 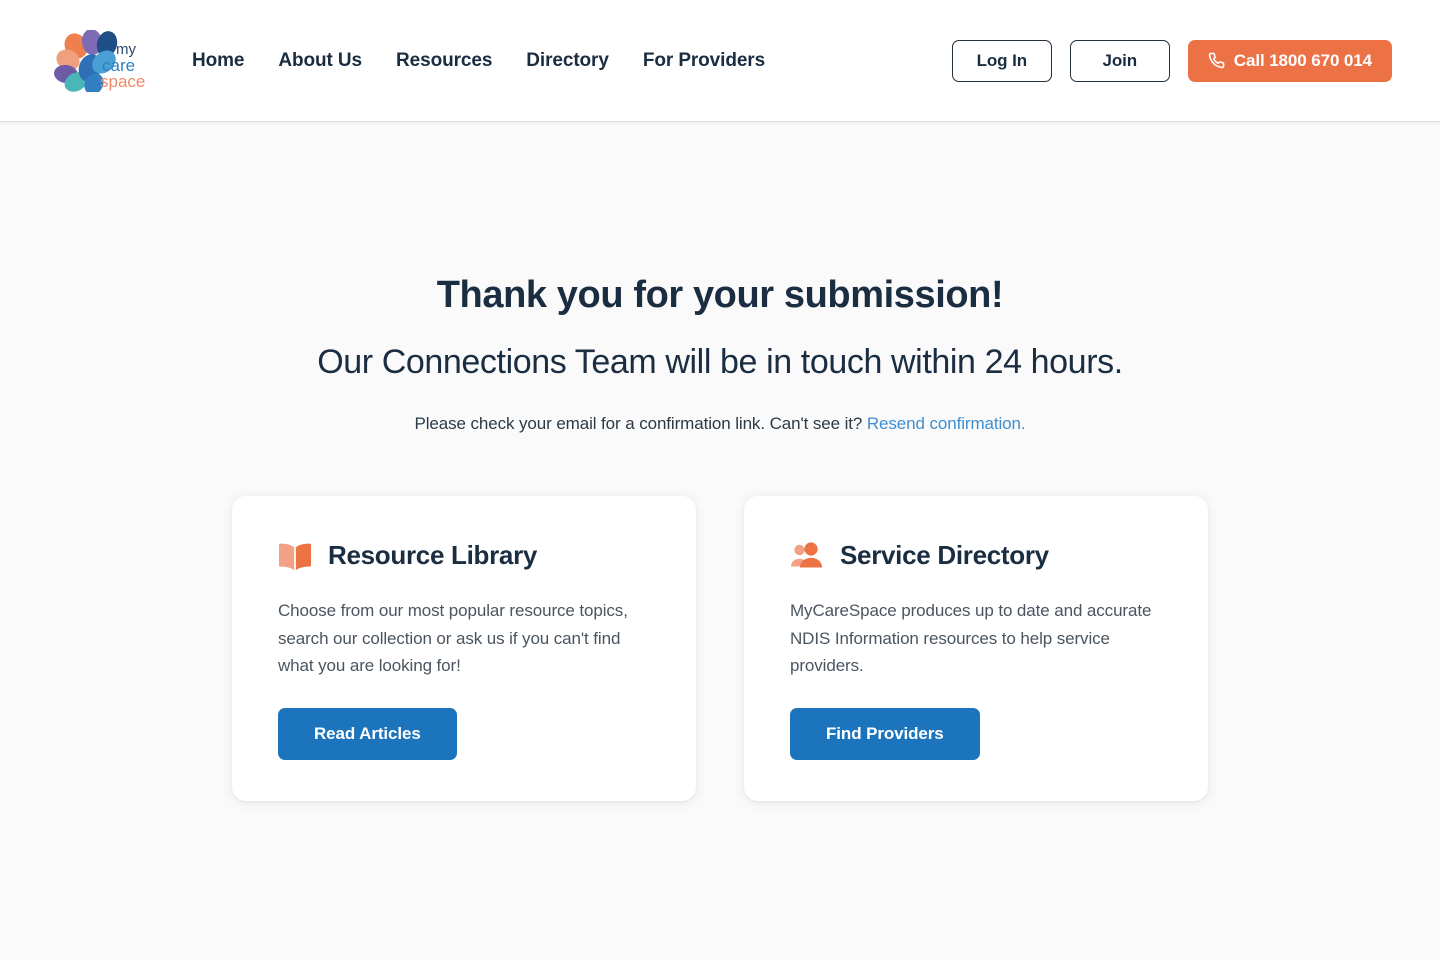 I want to click on card-title: Service Directory, so click(x=944, y=555).